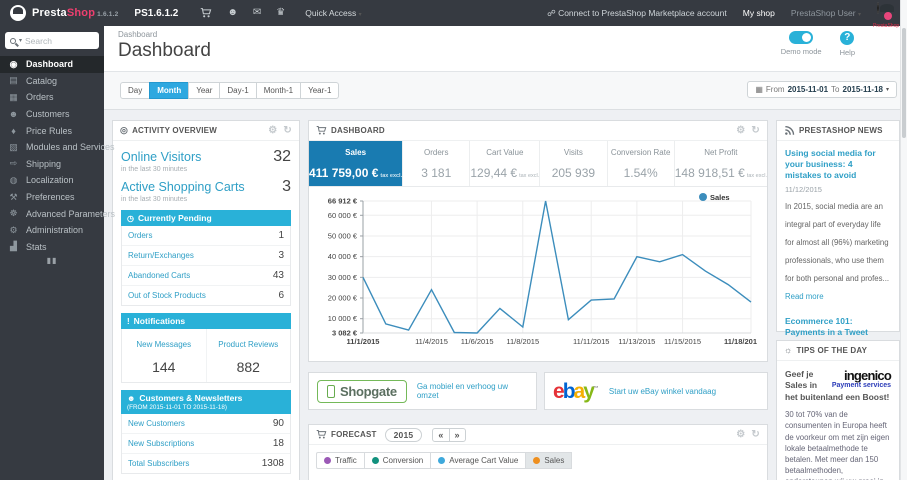  Describe the element at coordinates (720, 197) in the screenshot. I see `svg-text: Sales` at that location.